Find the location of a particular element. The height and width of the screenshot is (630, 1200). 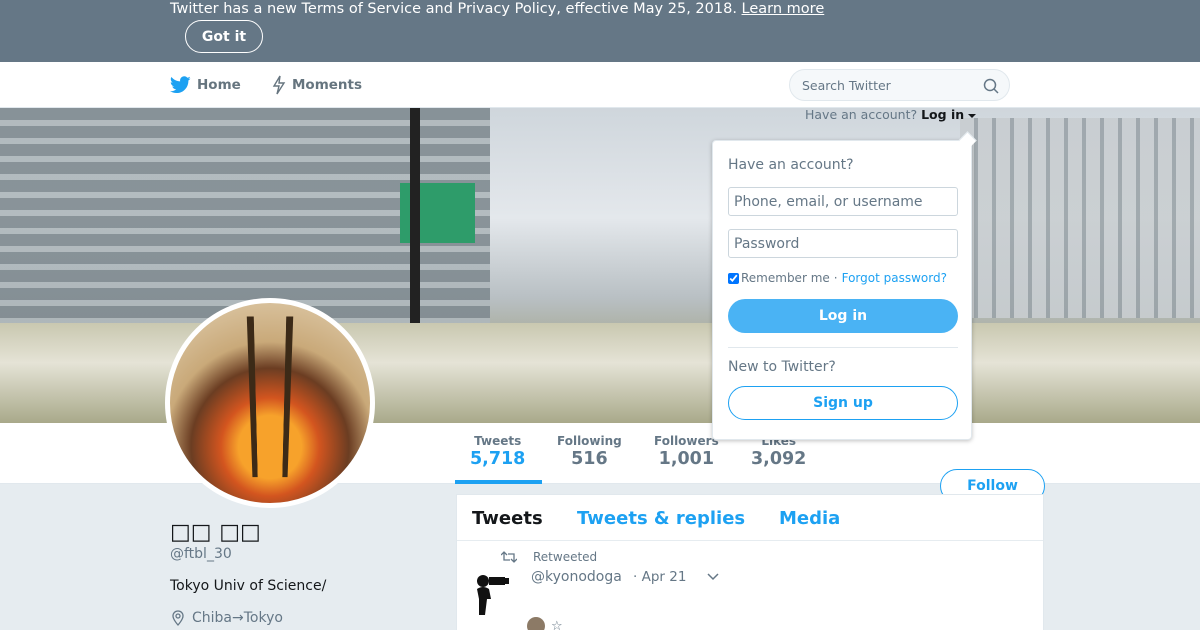

login-dropdown-toggle: Log in is located at coordinates (942, 114).